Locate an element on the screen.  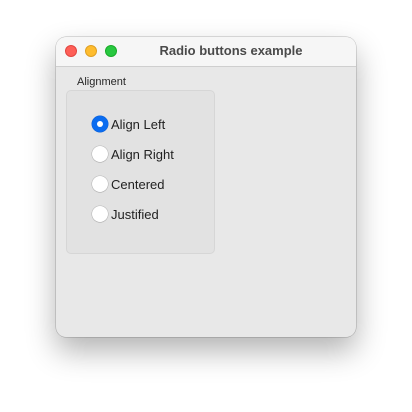
title-bar: Radio buttons example is located at coordinates (206, 52).